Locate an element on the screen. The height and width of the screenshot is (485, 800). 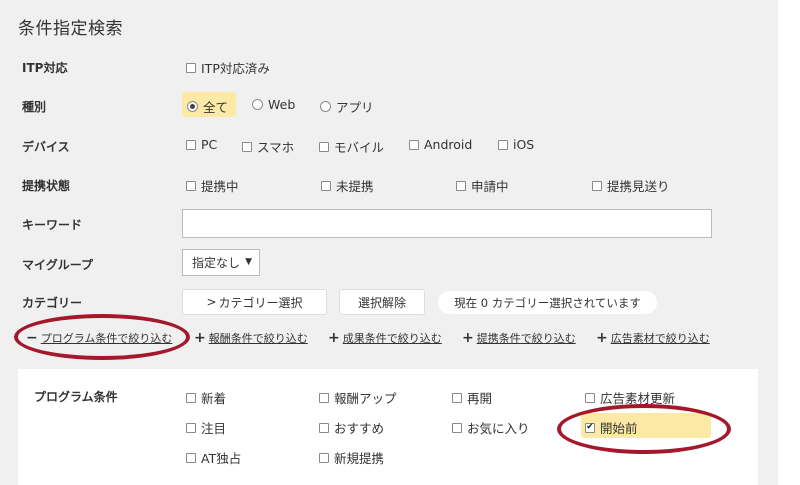
condition-option-label: 広告素材更新 is located at coordinates (638, 398).